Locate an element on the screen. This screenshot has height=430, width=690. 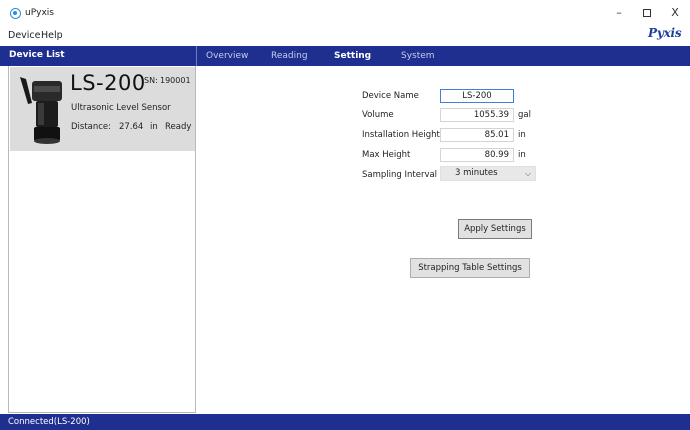
maximize-icon is located at coordinates (647, 13).